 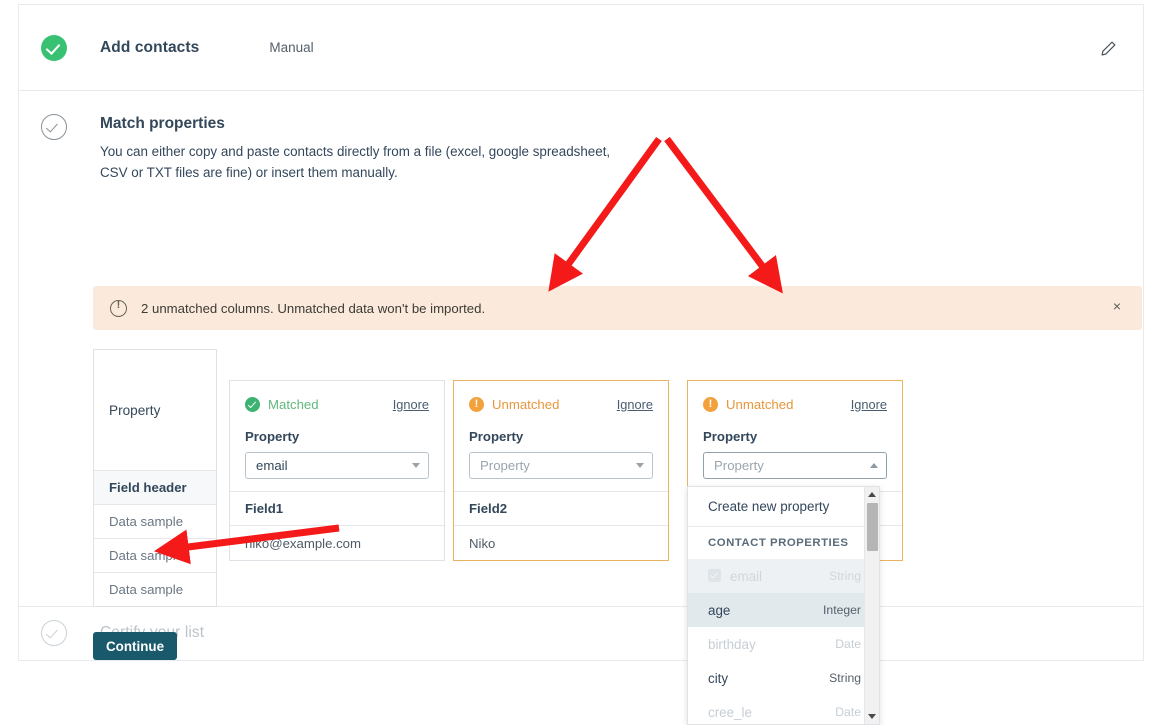 I want to click on dropdown-item-birthday-name: birthday, so click(x=732, y=644).